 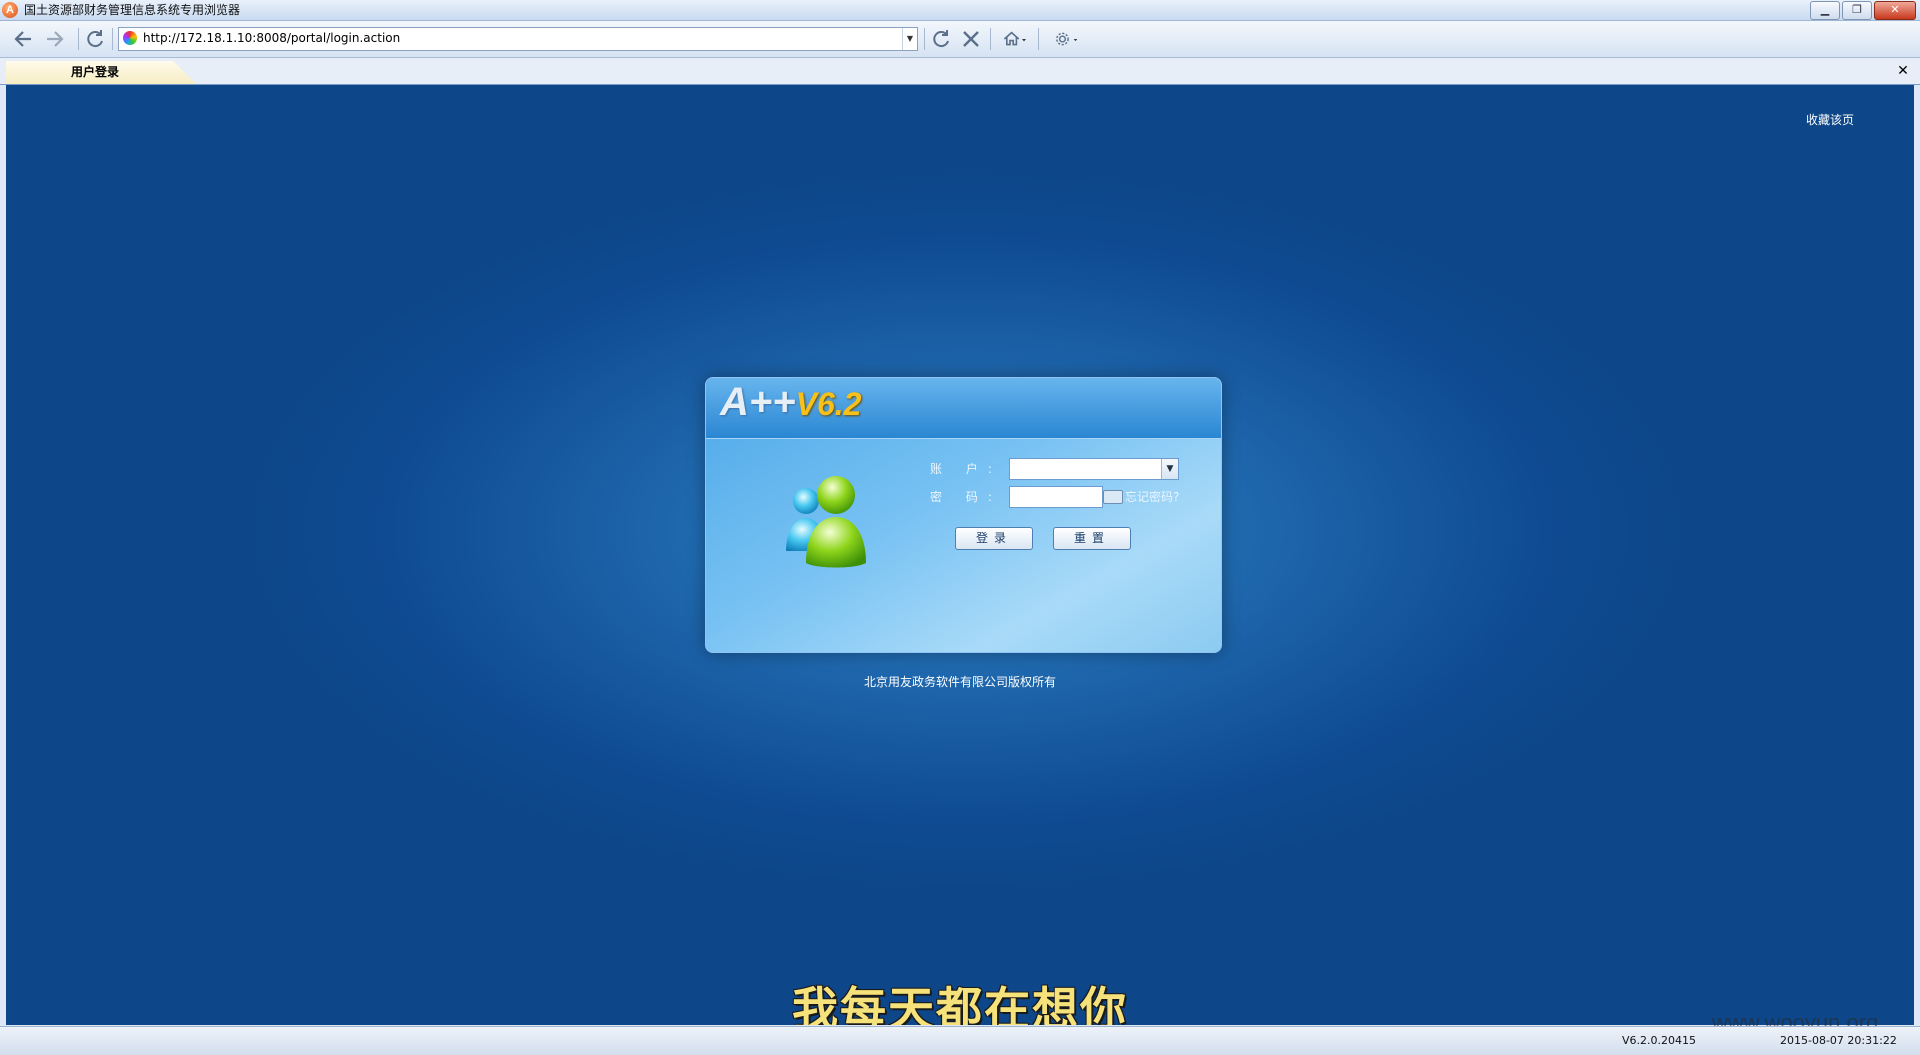 I want to click on keyboard-icon, so click(x=1113, y=497).